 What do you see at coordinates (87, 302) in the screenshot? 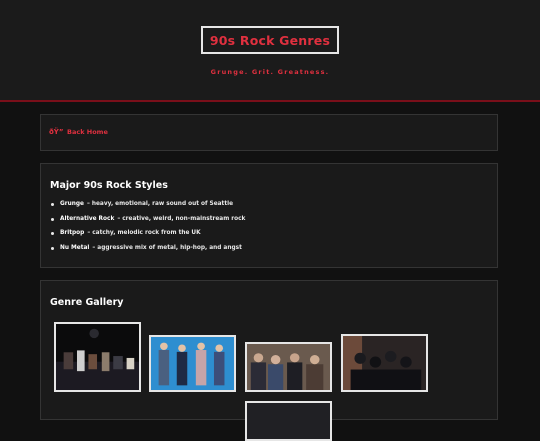
I see `gallery-heading: Genre Gallery` at bounding box center [87, 302].